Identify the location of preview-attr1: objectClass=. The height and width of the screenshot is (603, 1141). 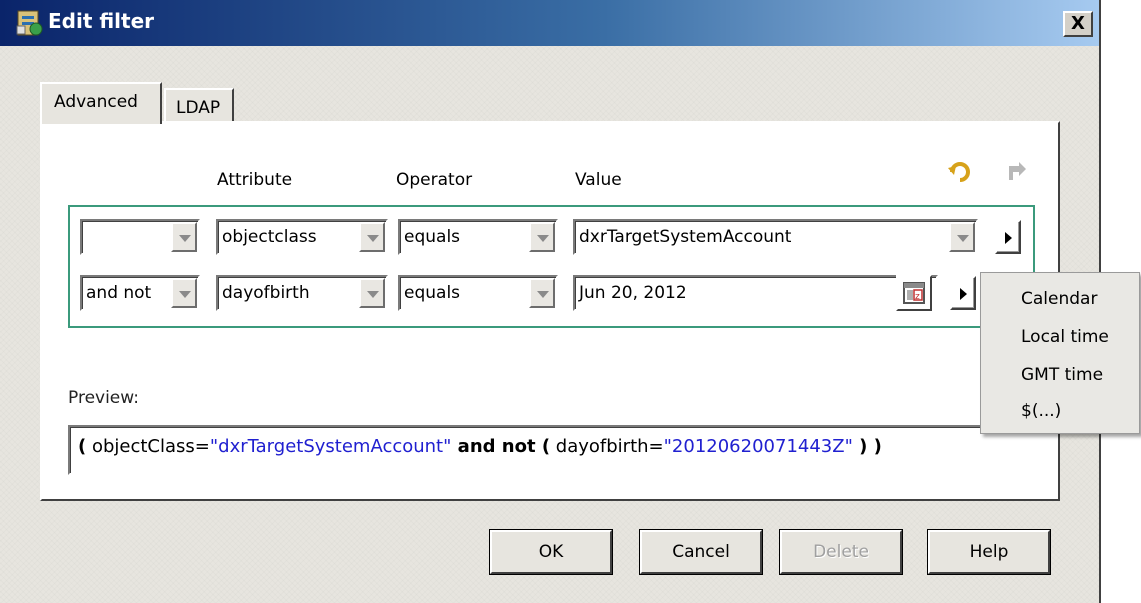
(148, 446).